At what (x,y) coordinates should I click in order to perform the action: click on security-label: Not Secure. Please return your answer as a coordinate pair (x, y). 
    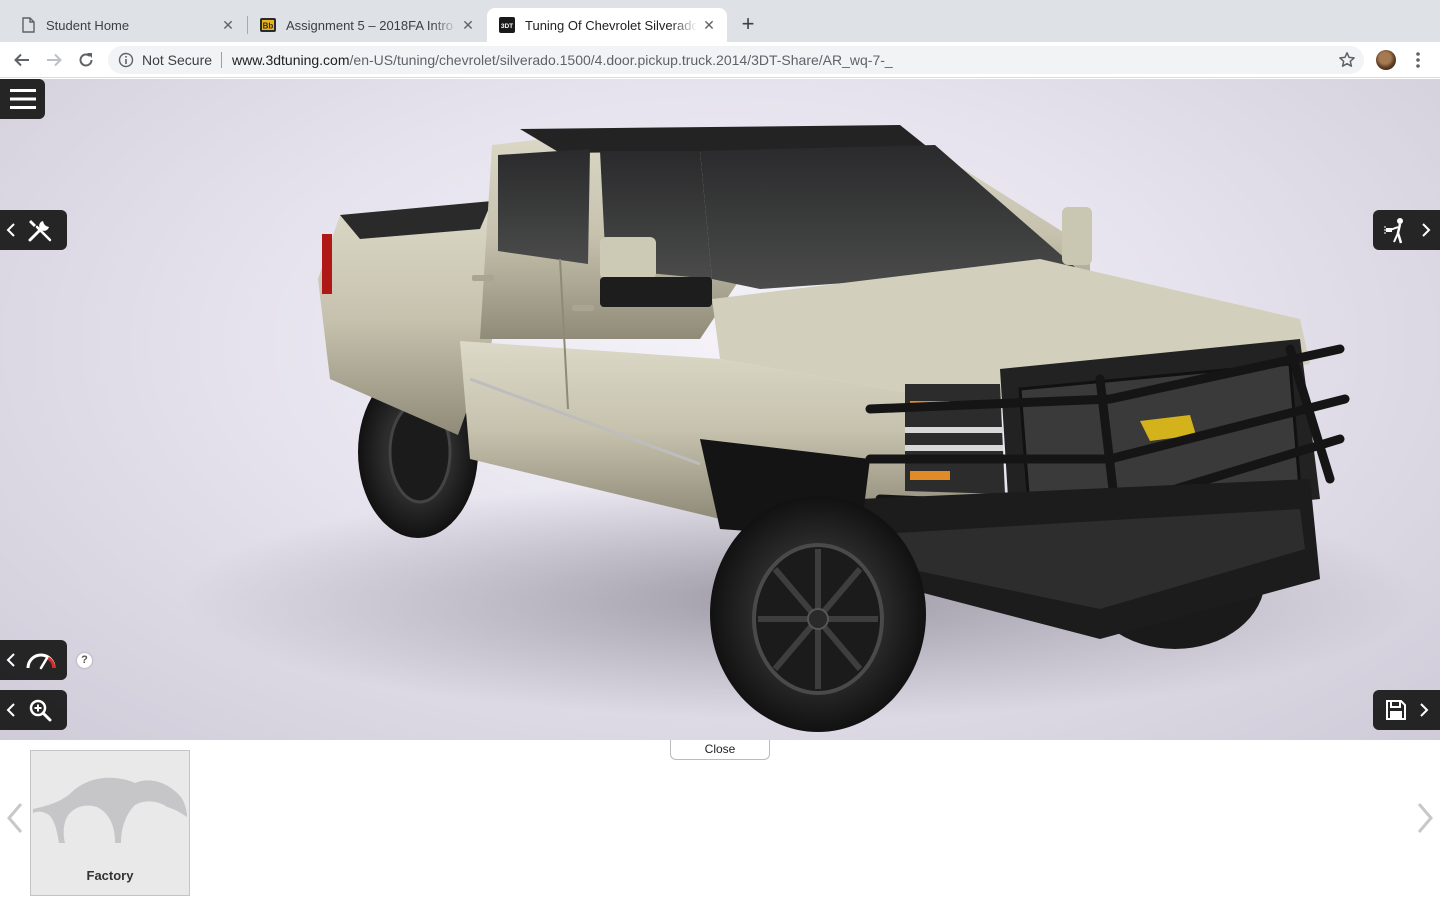
    Looking at the image, I should click on (177, 60).